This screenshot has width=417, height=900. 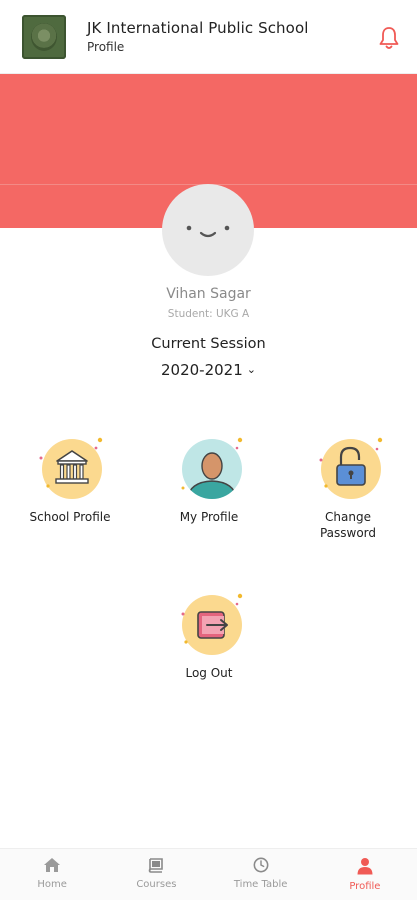 What do you see at coordinates (389, 38) in the screenshot?
I see `bell-icon` at bounding box center [389, 38].